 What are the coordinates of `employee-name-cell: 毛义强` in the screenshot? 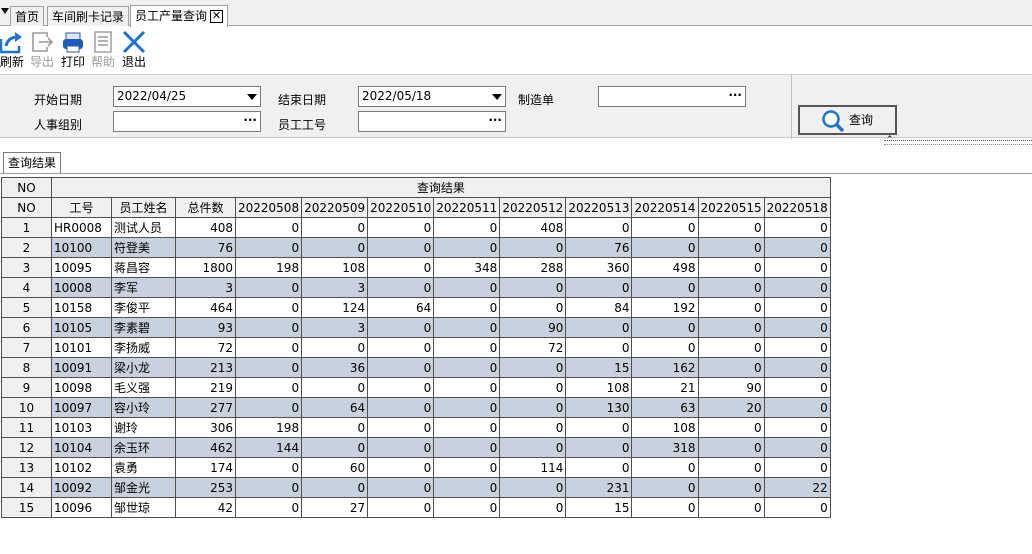 It's located at (143, 387).